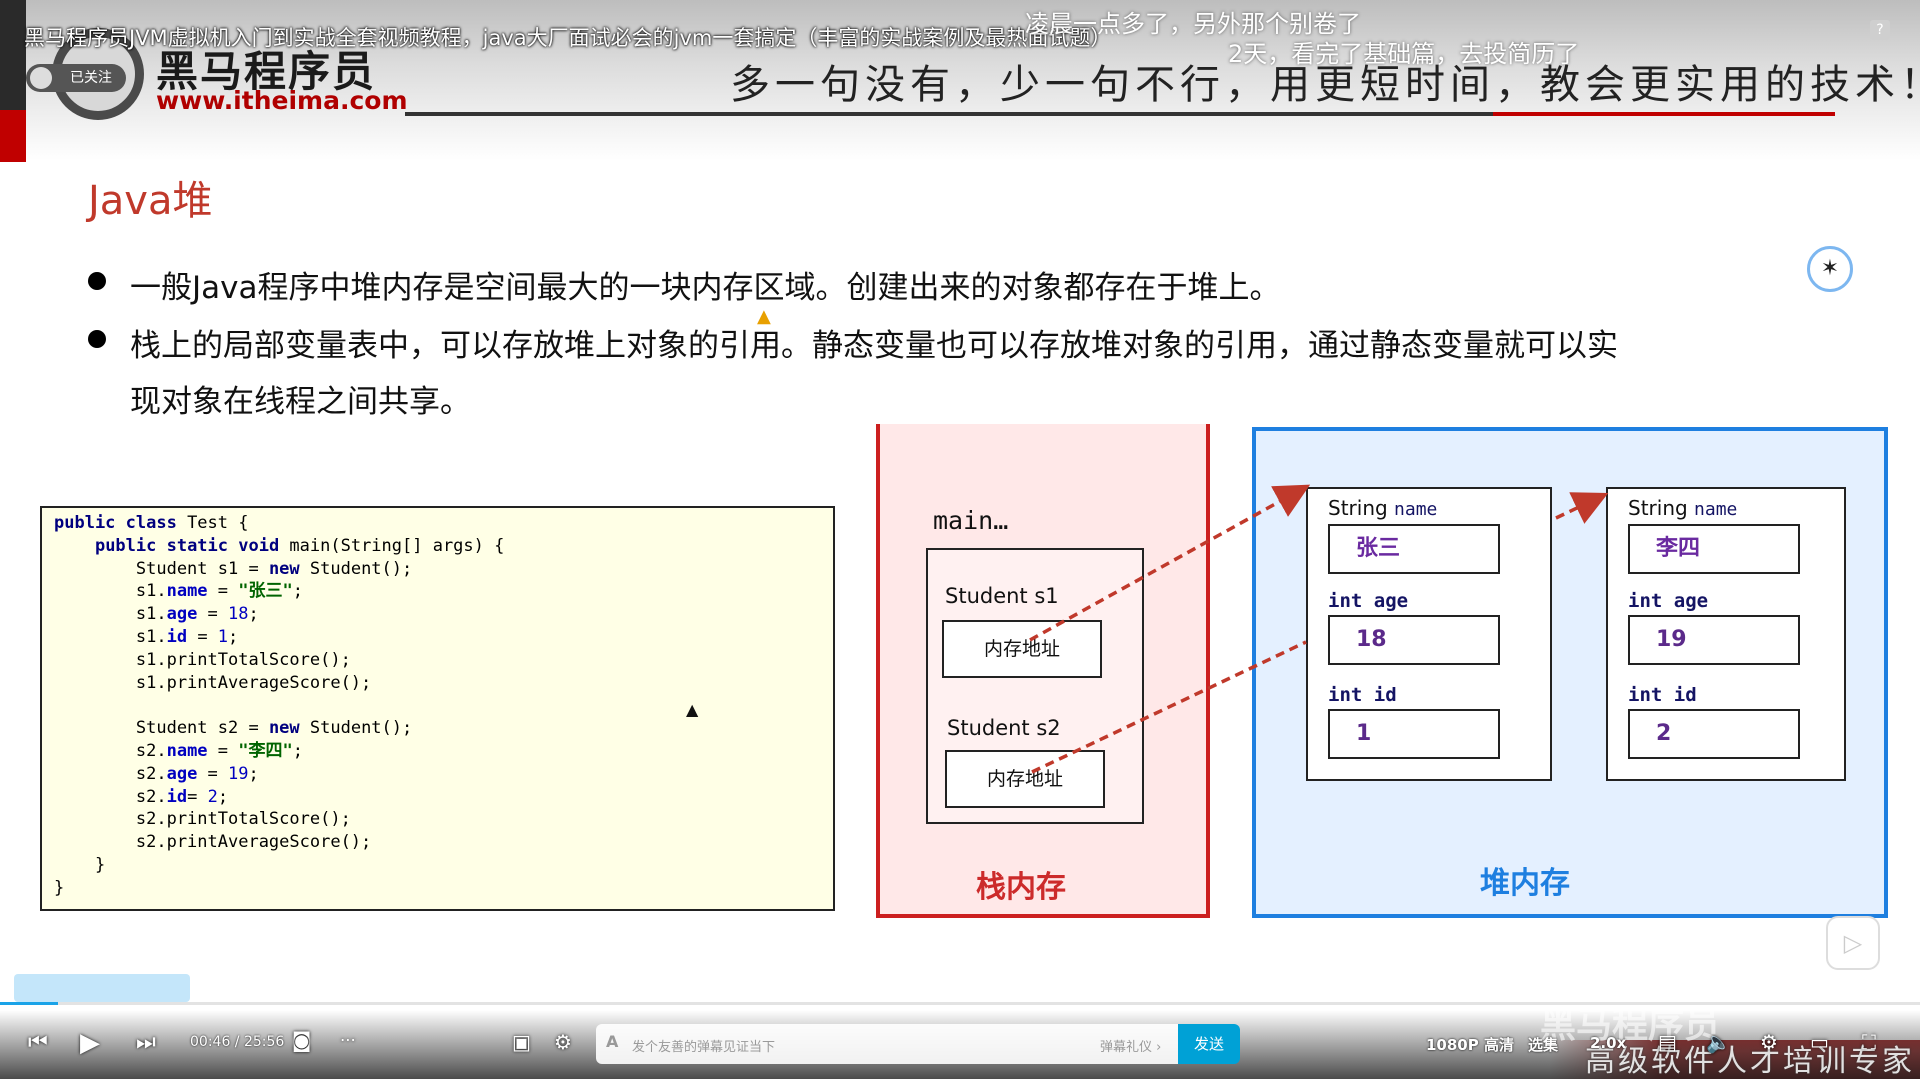 Image resolution: width=1920 pixels, height=1080 pixels. Describe the element at coordinates (1819, 1042) in the screenshot. I see `pip-icon: ▭` at that location.